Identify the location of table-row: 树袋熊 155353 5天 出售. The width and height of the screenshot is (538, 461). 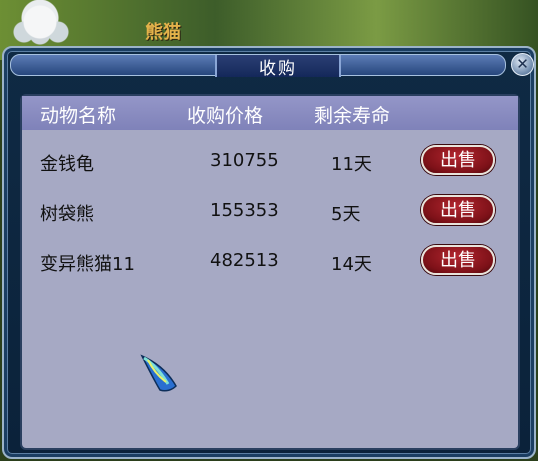
(270, 212).